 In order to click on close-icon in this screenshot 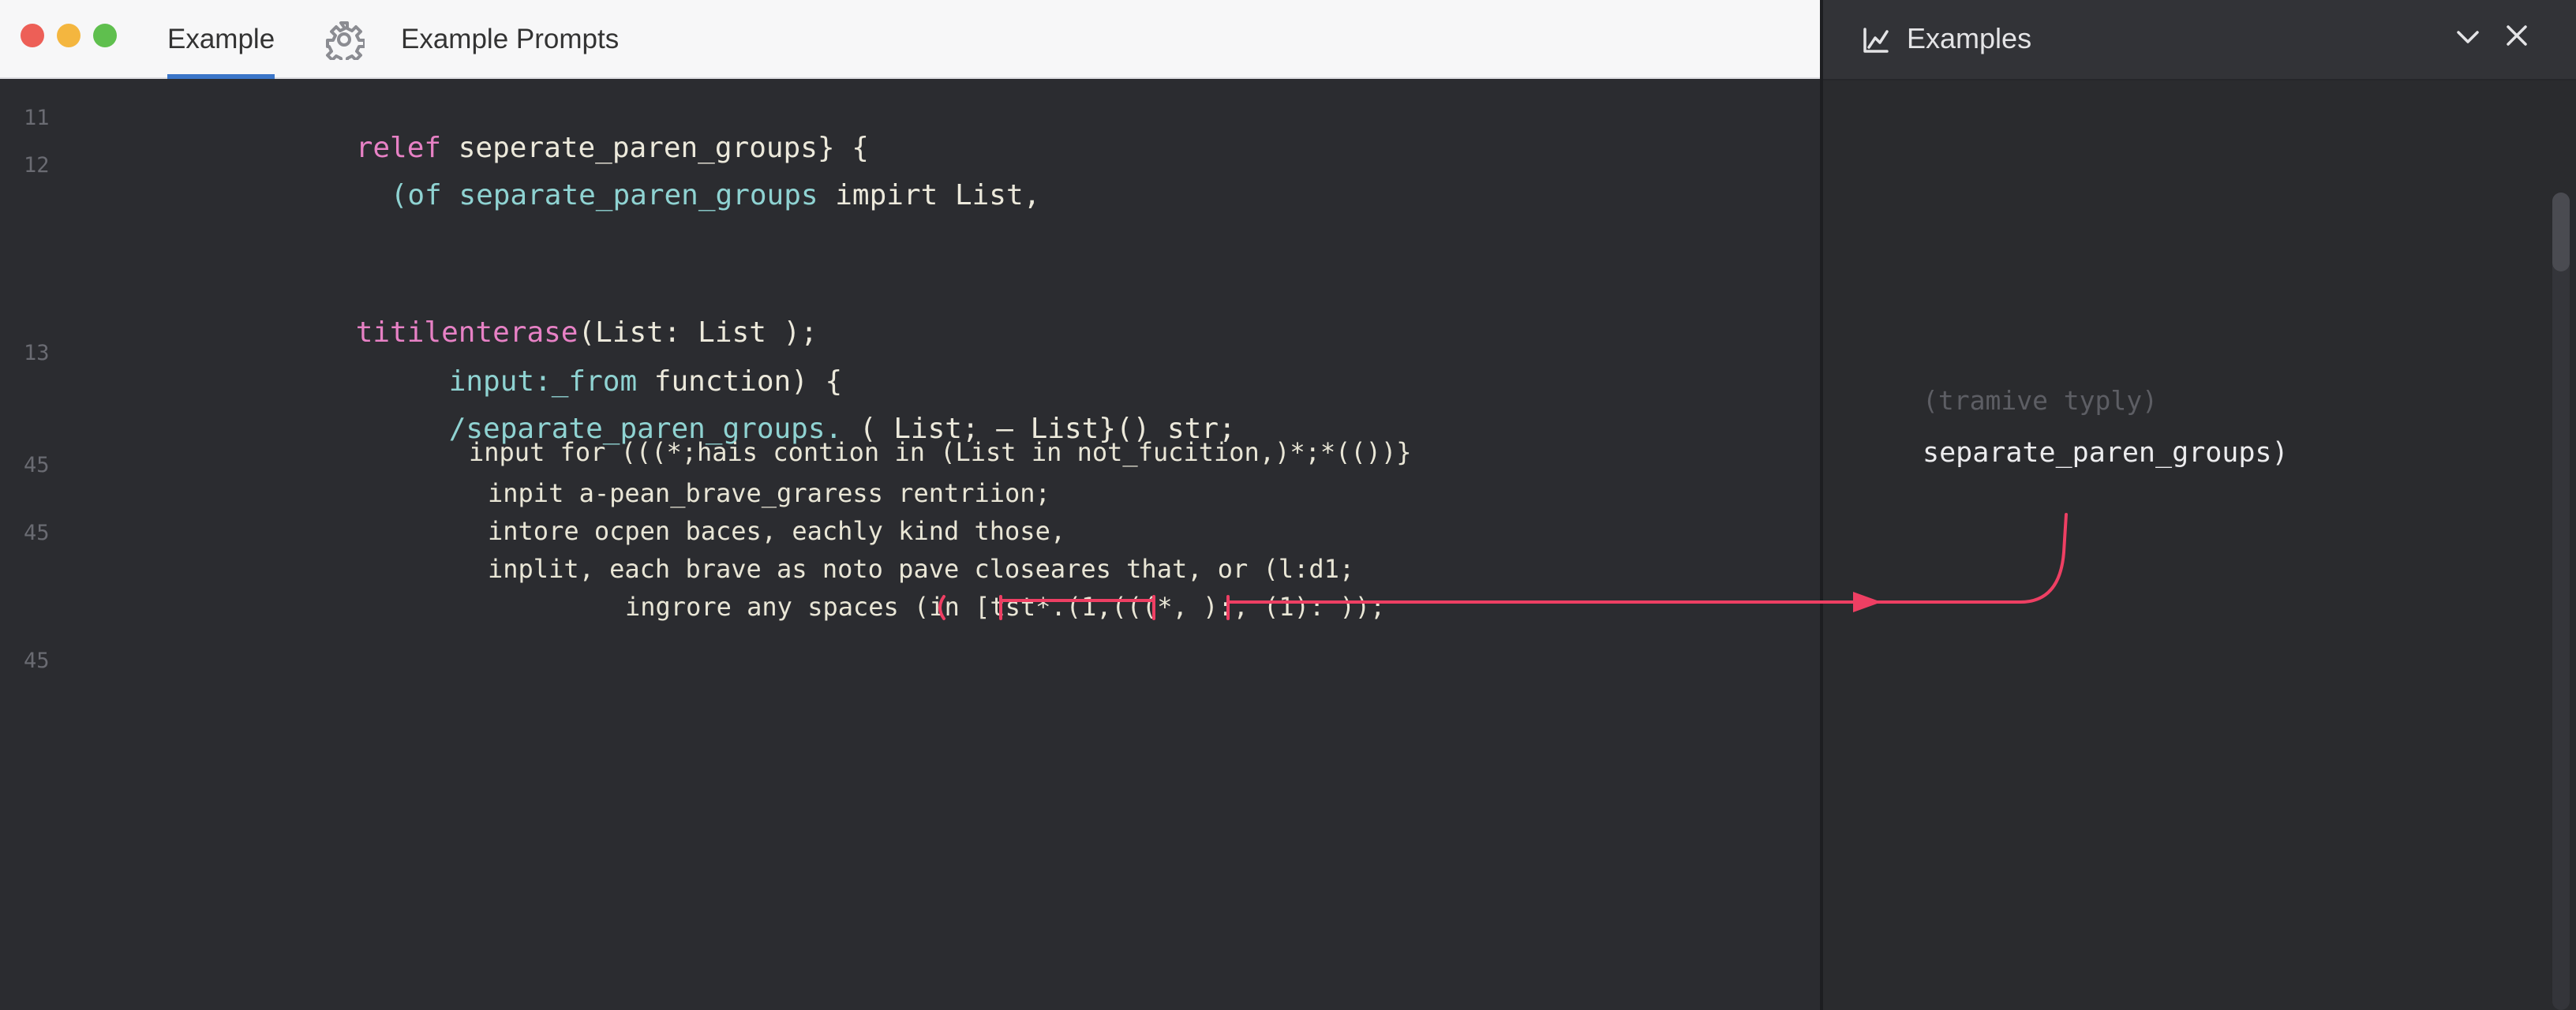, I will do `click(2516, 35)`.